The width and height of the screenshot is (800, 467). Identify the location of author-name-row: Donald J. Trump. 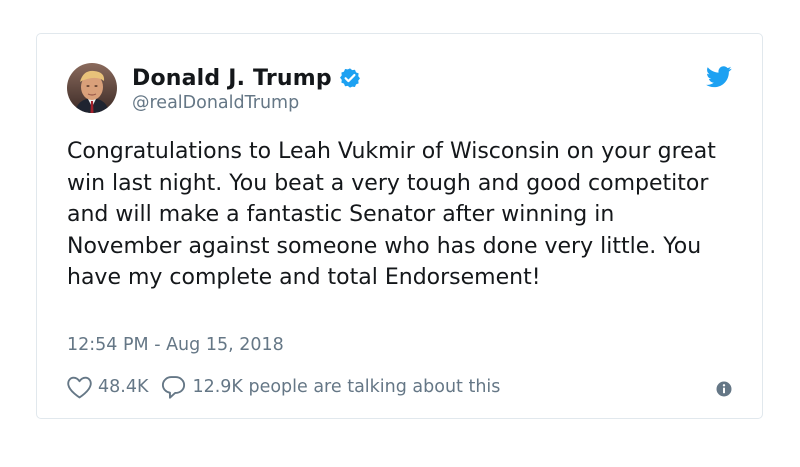
(246, 78).